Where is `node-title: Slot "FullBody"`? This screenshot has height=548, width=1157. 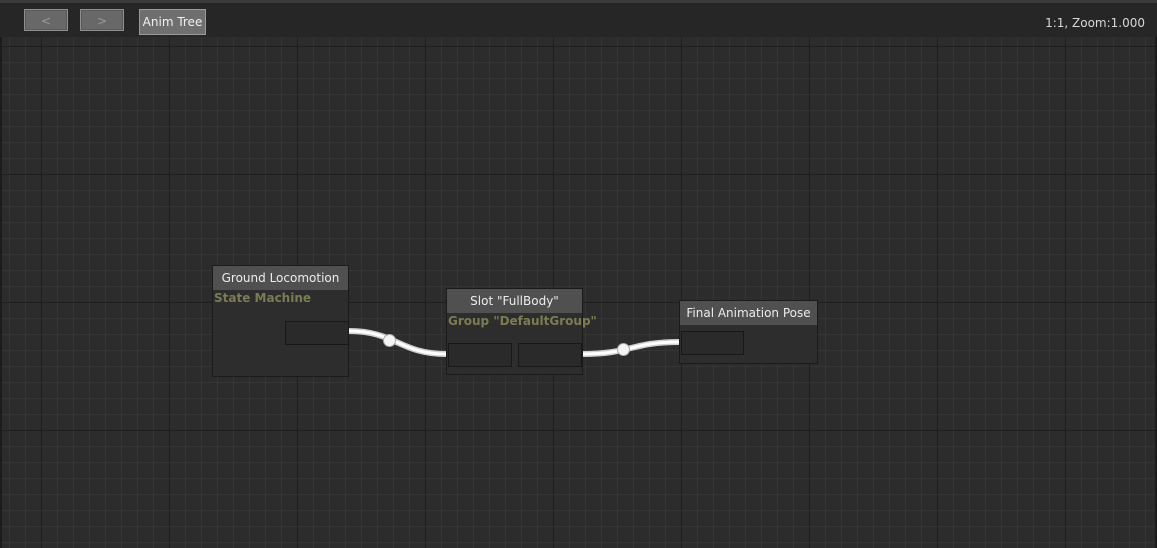
node-title: Slot "FullBody" is located at coordinates (514, 301).